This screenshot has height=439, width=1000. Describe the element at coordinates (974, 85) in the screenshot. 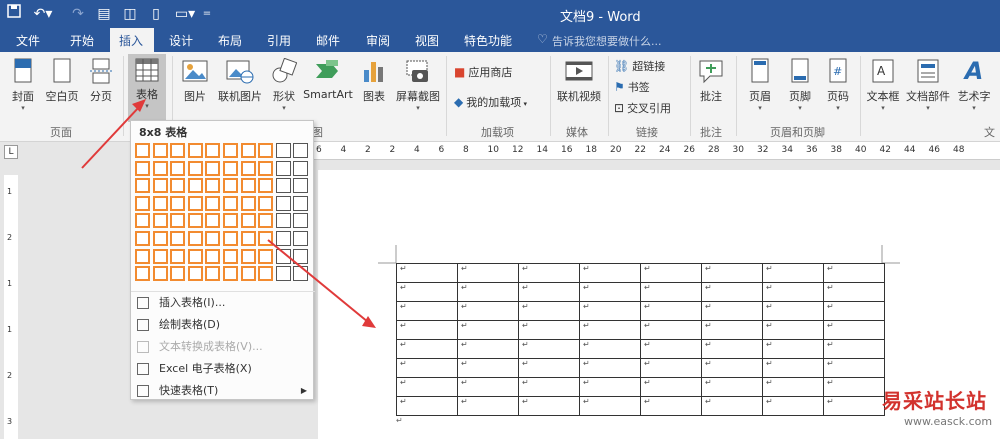

I see `wordart-button: A 艺术字 ▾` at that location.